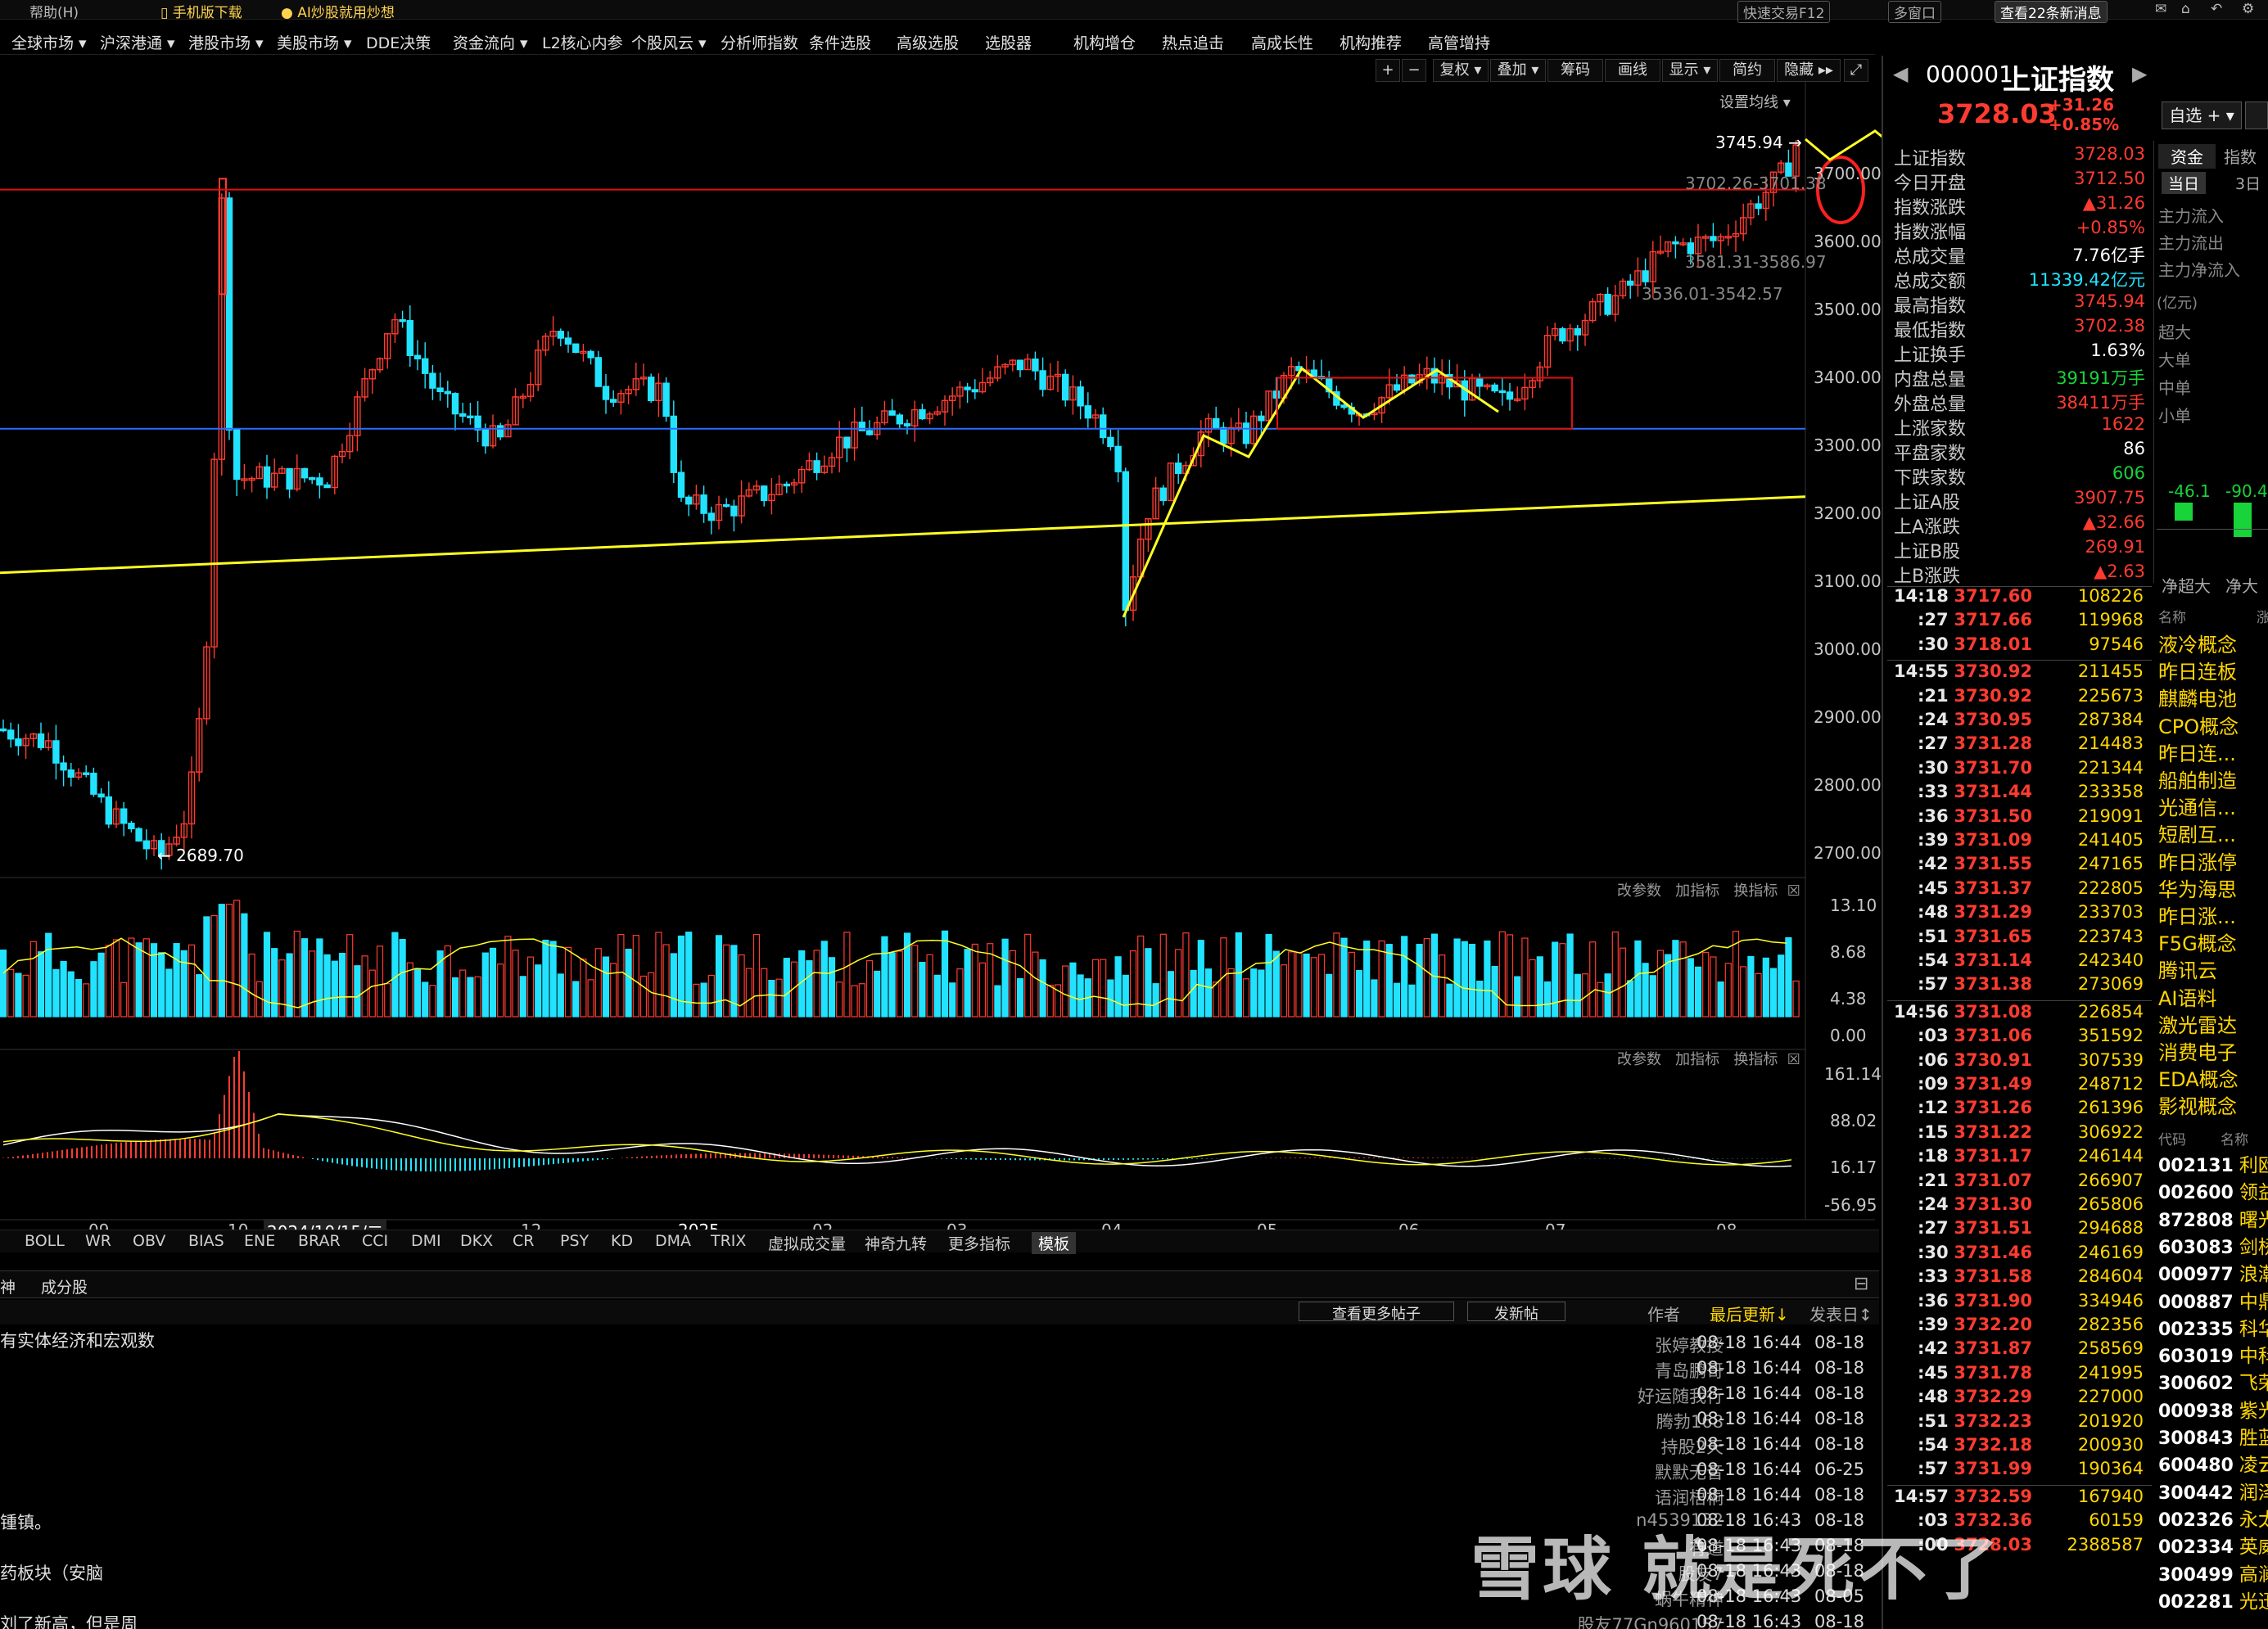  What do you see at coordinates (2256, 115) in the screenshot?
I see `extra-button` at bounding box center [2256, 115].